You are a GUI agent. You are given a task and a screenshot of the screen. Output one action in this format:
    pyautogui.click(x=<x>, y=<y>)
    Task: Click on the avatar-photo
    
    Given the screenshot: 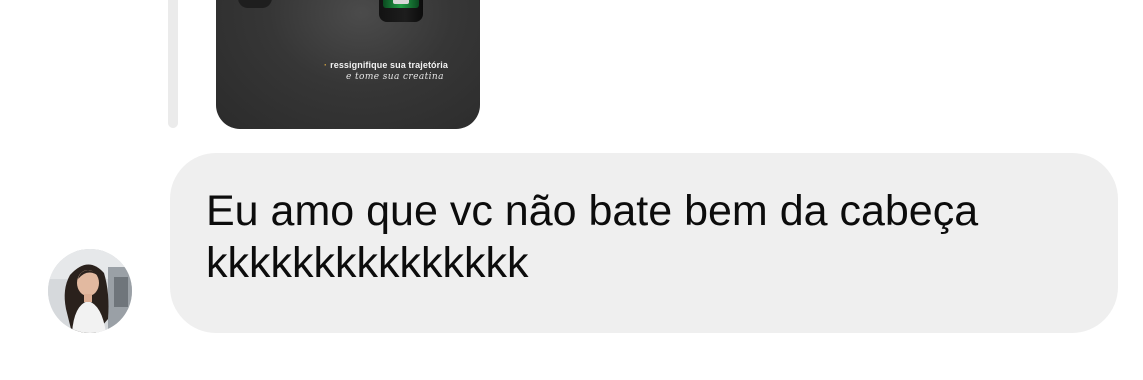 What is the action you would take?
    pyautogui.click(x=90, y=291)
    